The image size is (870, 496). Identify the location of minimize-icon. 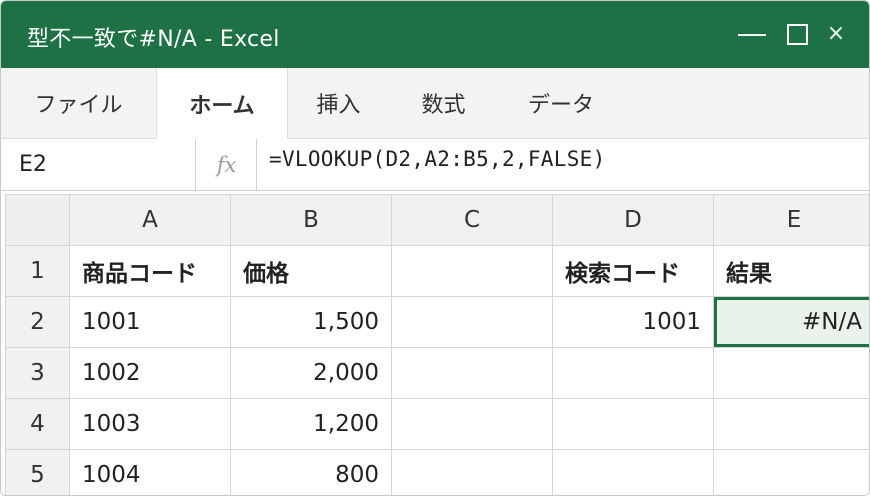
(752, 34).